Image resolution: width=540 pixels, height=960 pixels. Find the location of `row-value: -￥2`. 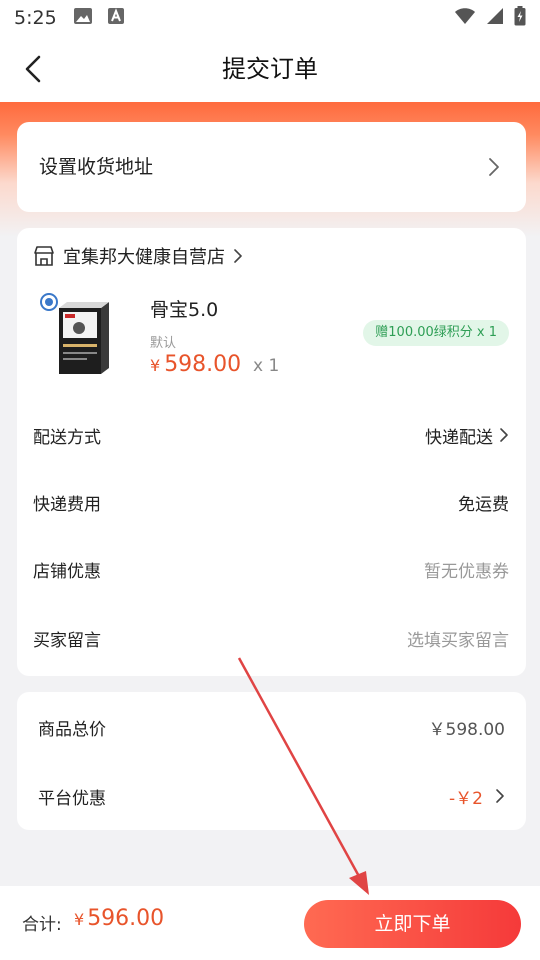

row-value: -￥2 is located at coordinates (477, 796).